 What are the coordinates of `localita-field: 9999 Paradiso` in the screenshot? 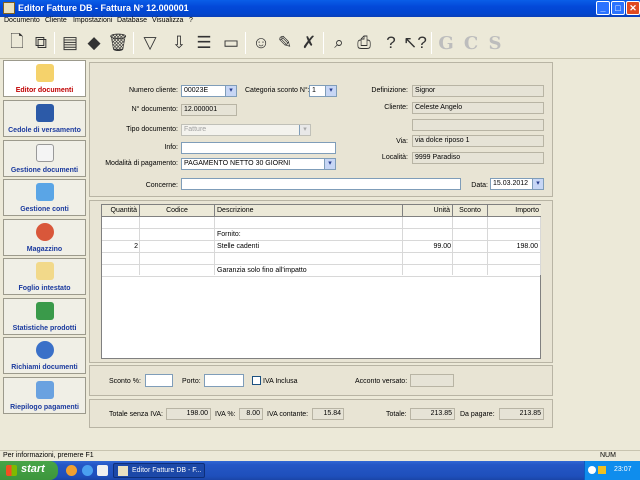 It's located at (478, 158).